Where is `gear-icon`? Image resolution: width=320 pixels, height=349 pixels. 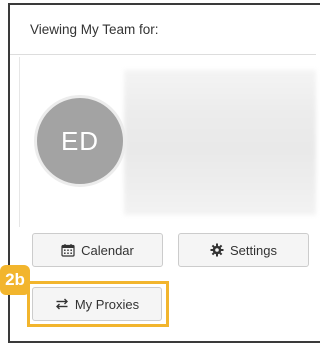 gear-icon is located at coordinates (217, 250).